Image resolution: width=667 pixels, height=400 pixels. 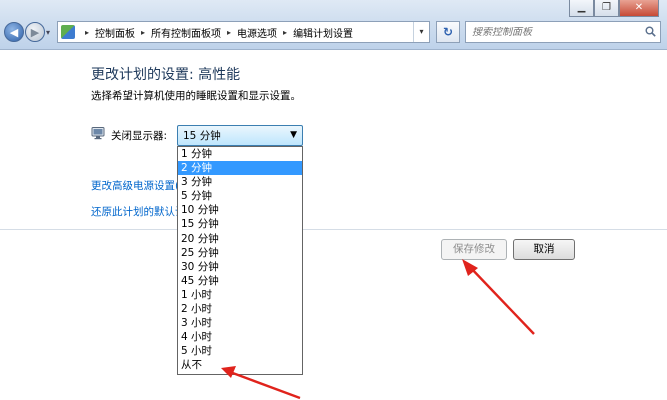 I want to click on window-controls: ▁ ❐ ✕, so click(x=614, y=8).